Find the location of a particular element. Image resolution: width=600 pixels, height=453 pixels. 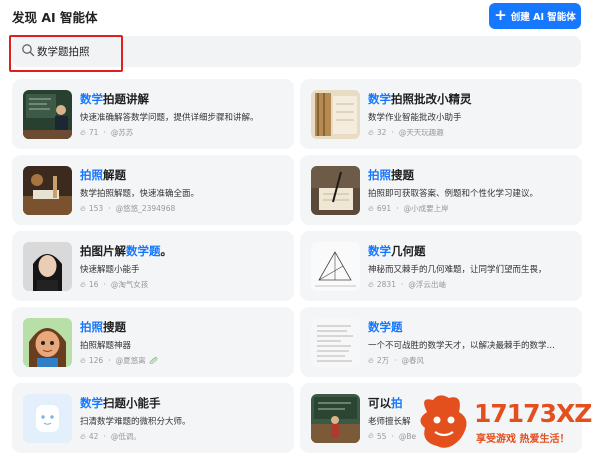

agent-meta: 🔥︎ 71 · @苏苏 is located at coordinates (107, 132).